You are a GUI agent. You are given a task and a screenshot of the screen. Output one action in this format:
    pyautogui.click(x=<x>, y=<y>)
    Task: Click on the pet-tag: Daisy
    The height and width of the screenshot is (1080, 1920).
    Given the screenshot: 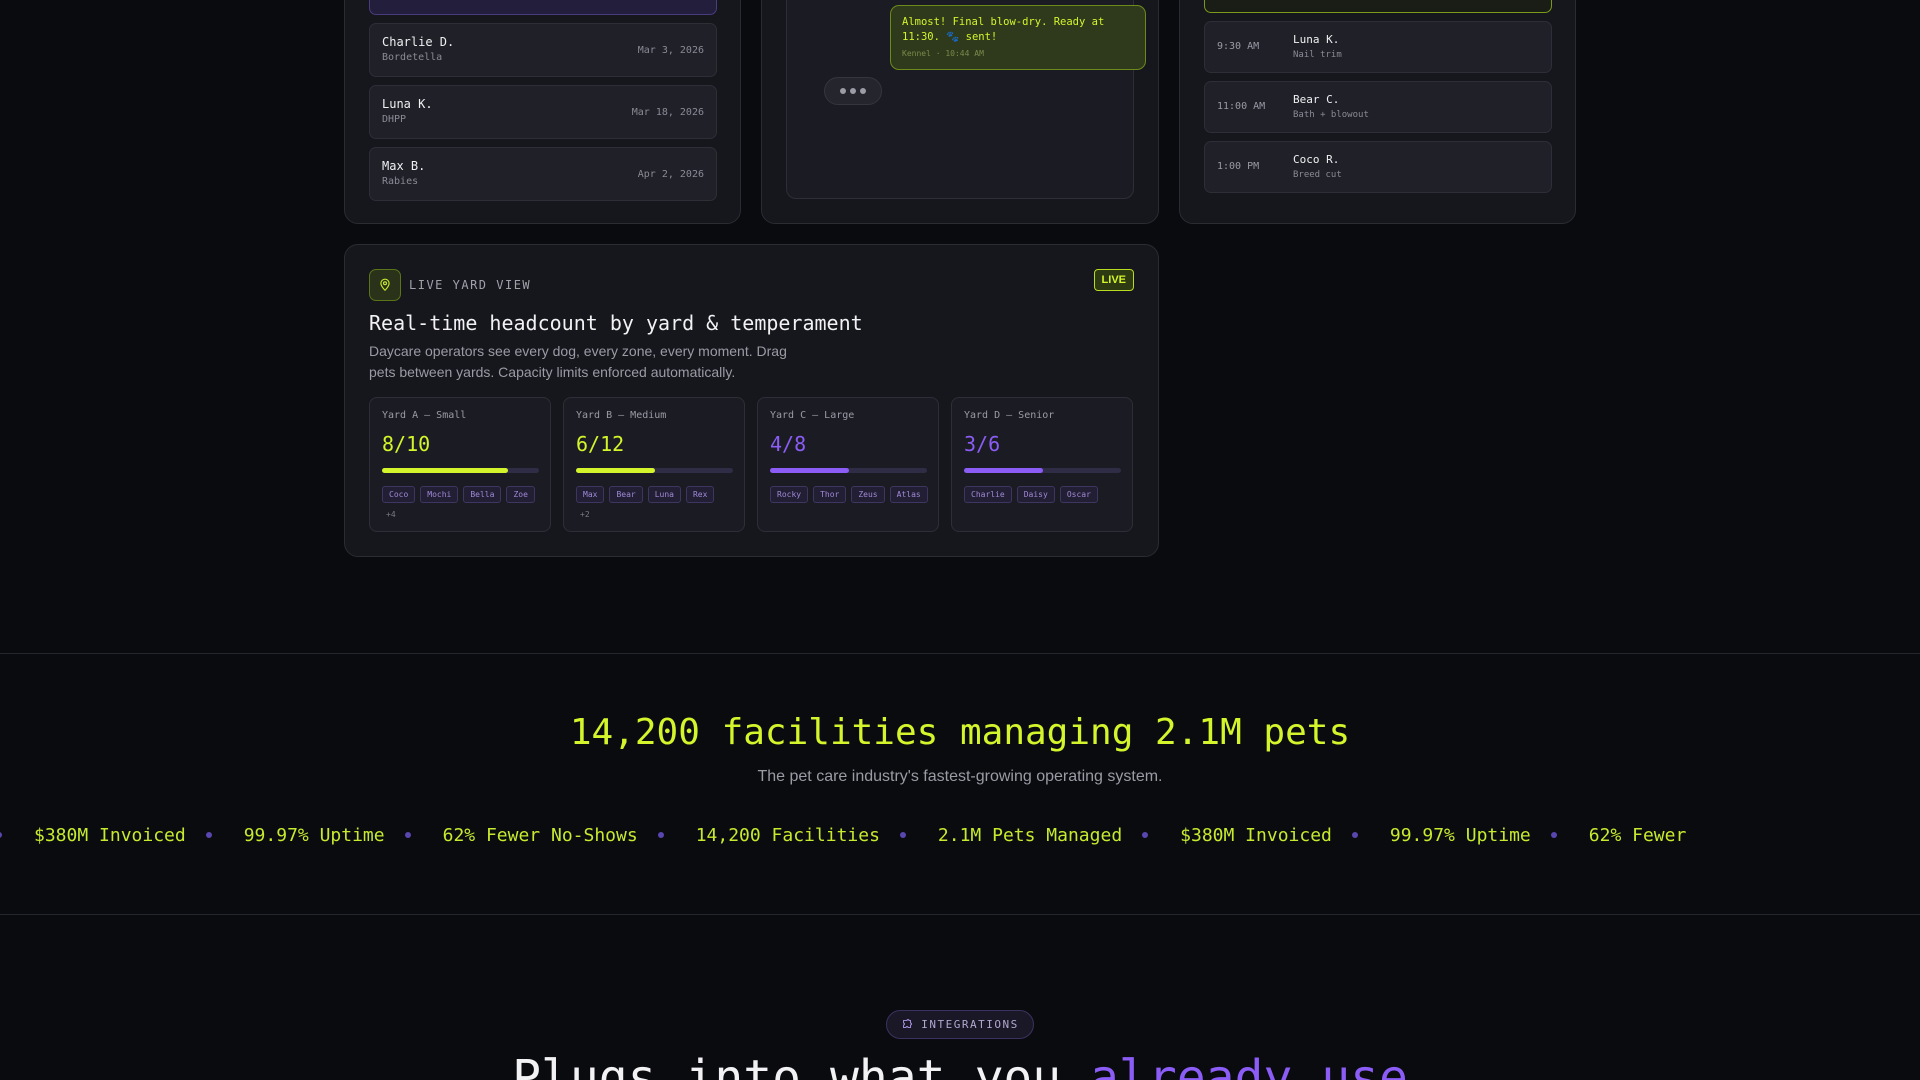 What is the action you would take?
    pyautogui.click(x=1035, y=494)
    